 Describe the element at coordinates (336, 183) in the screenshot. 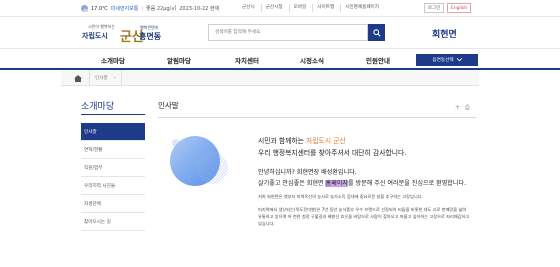

I see `highlighted-word: 홈페이지` at that location.